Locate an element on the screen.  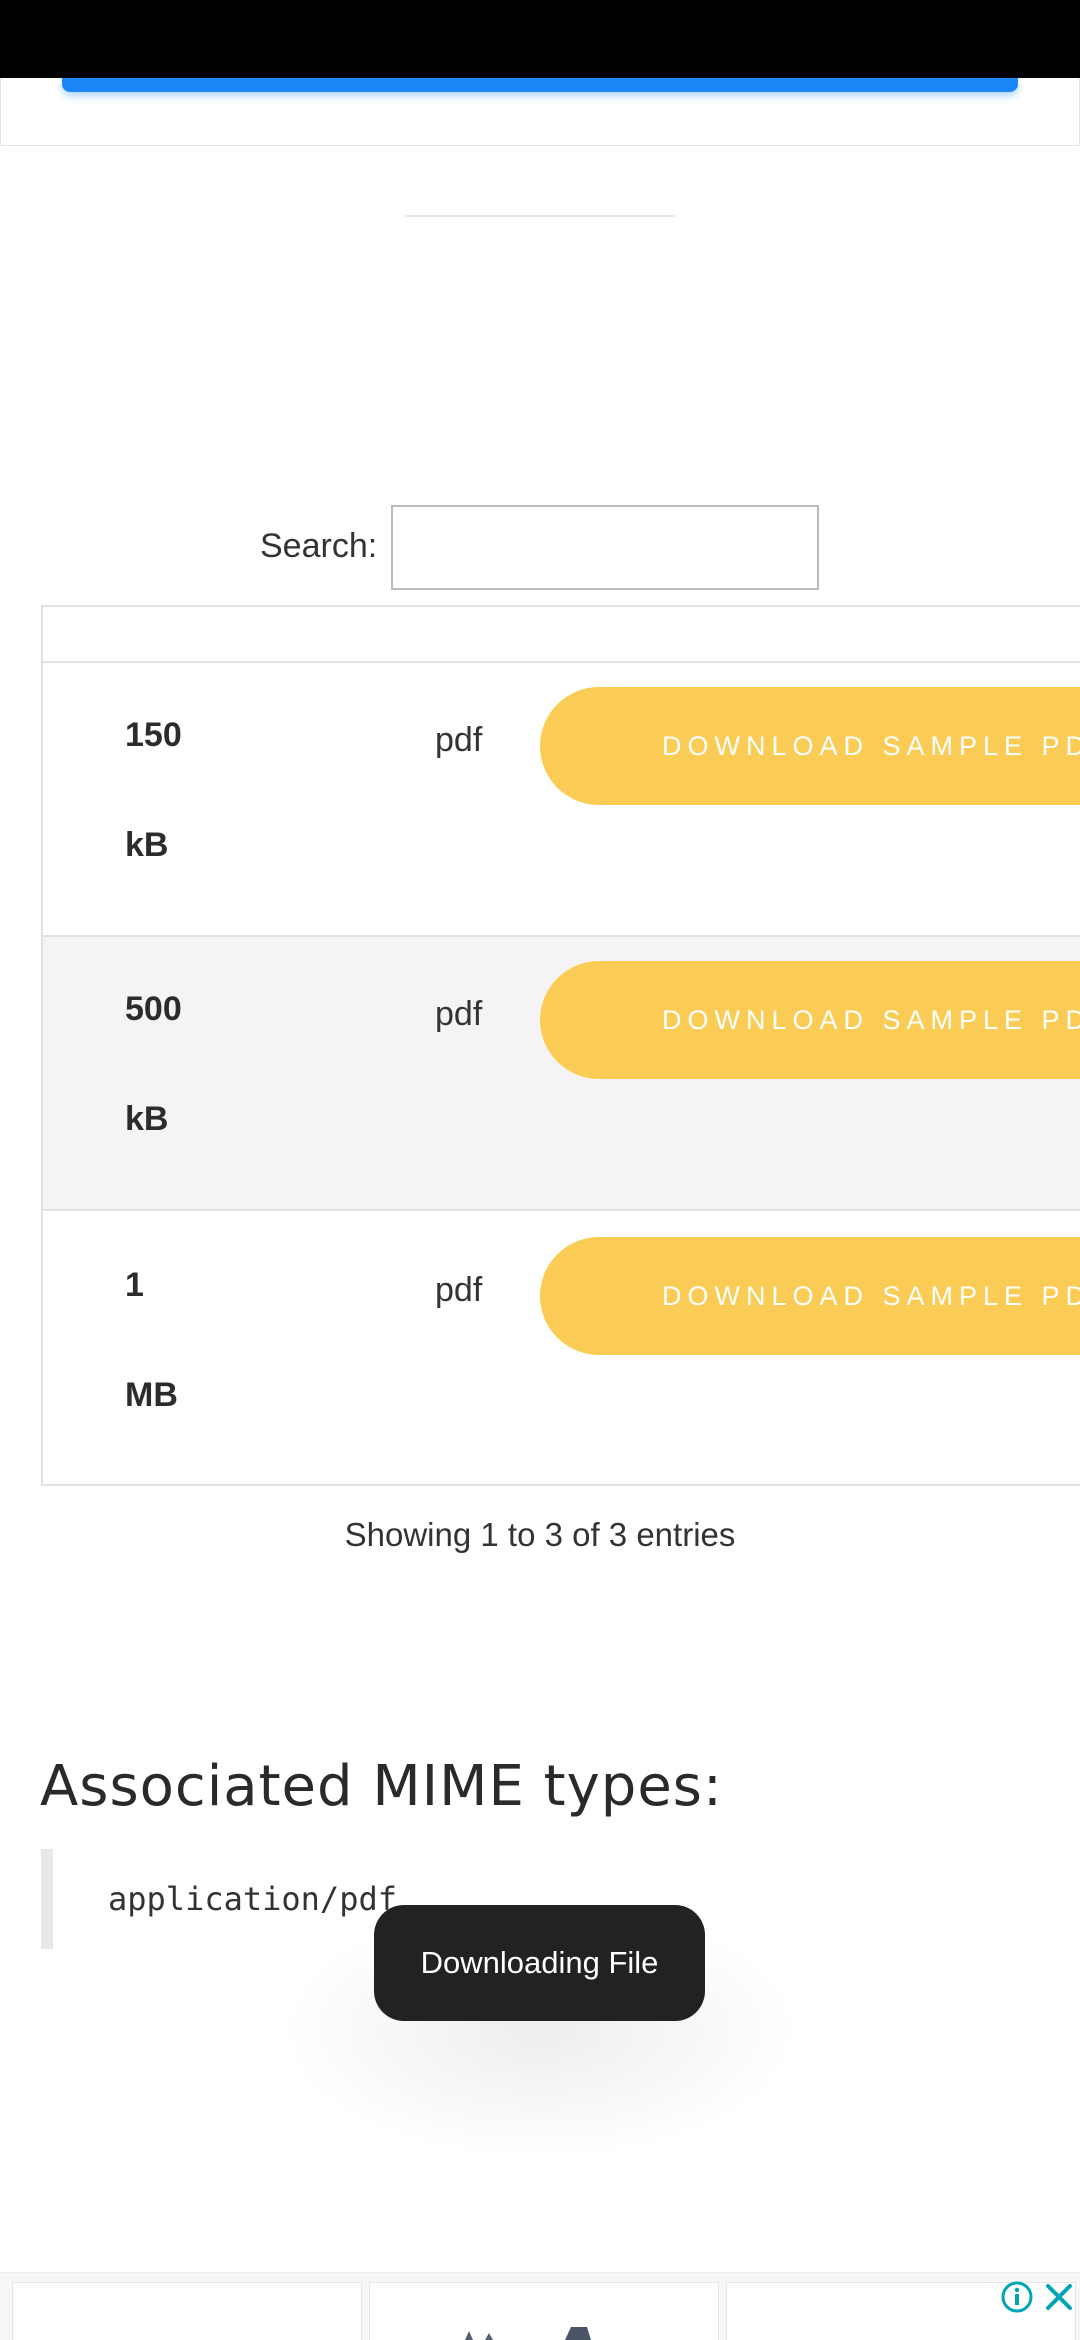
status-bar is located at coordinates (540, 39).